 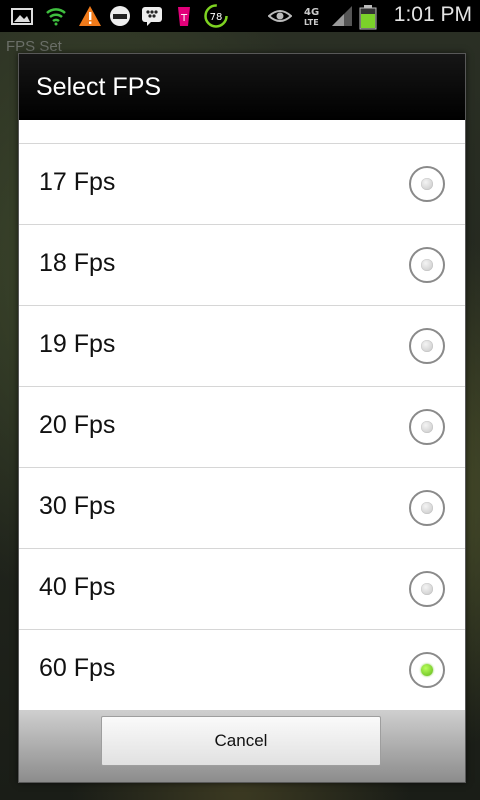 I want to click on svg-text: 4G, so click(x=311, y=12).